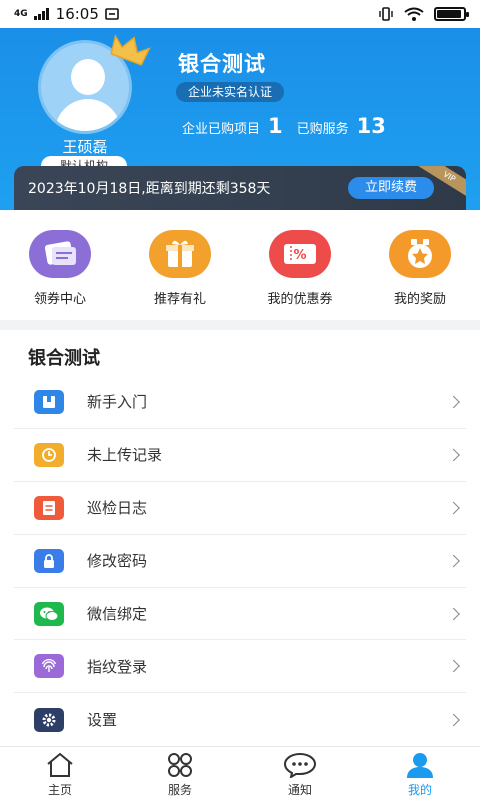 The image size is (480, 800). I want to click on home-icon, so click(60, 765).